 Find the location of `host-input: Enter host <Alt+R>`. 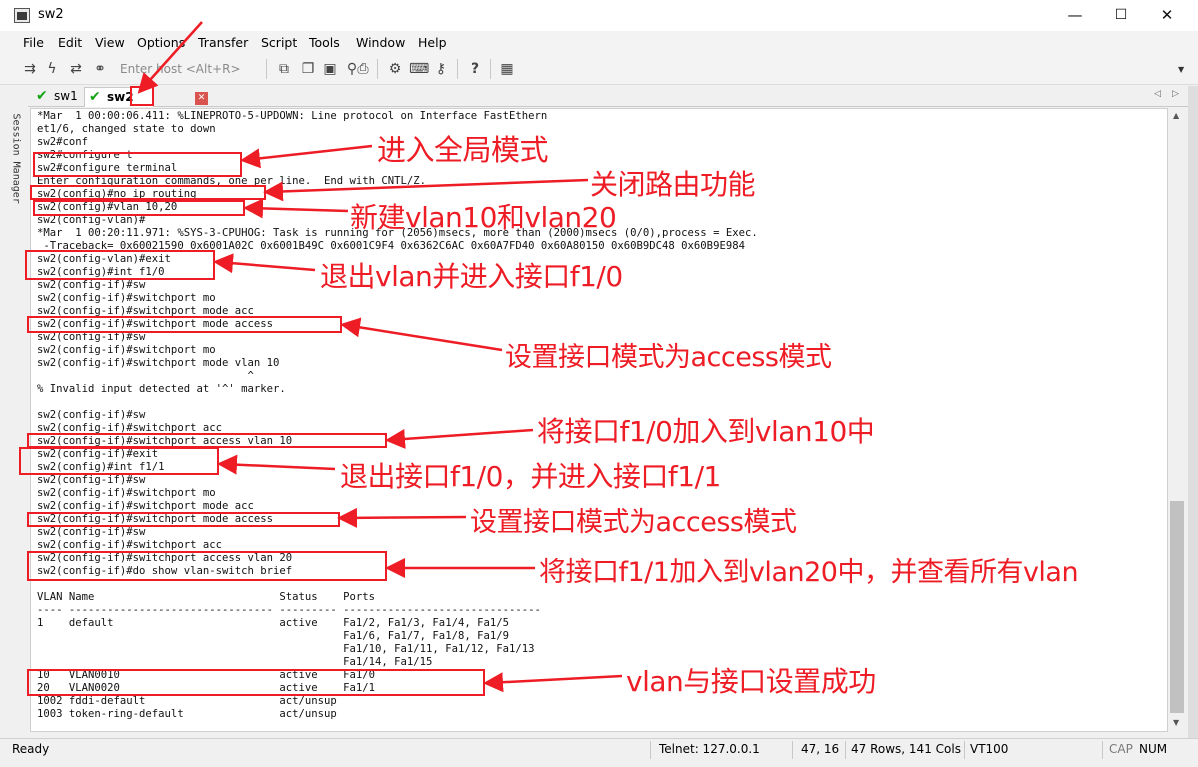

host-input: Enter host <Alt+R> is located at coordinates (180, 69).